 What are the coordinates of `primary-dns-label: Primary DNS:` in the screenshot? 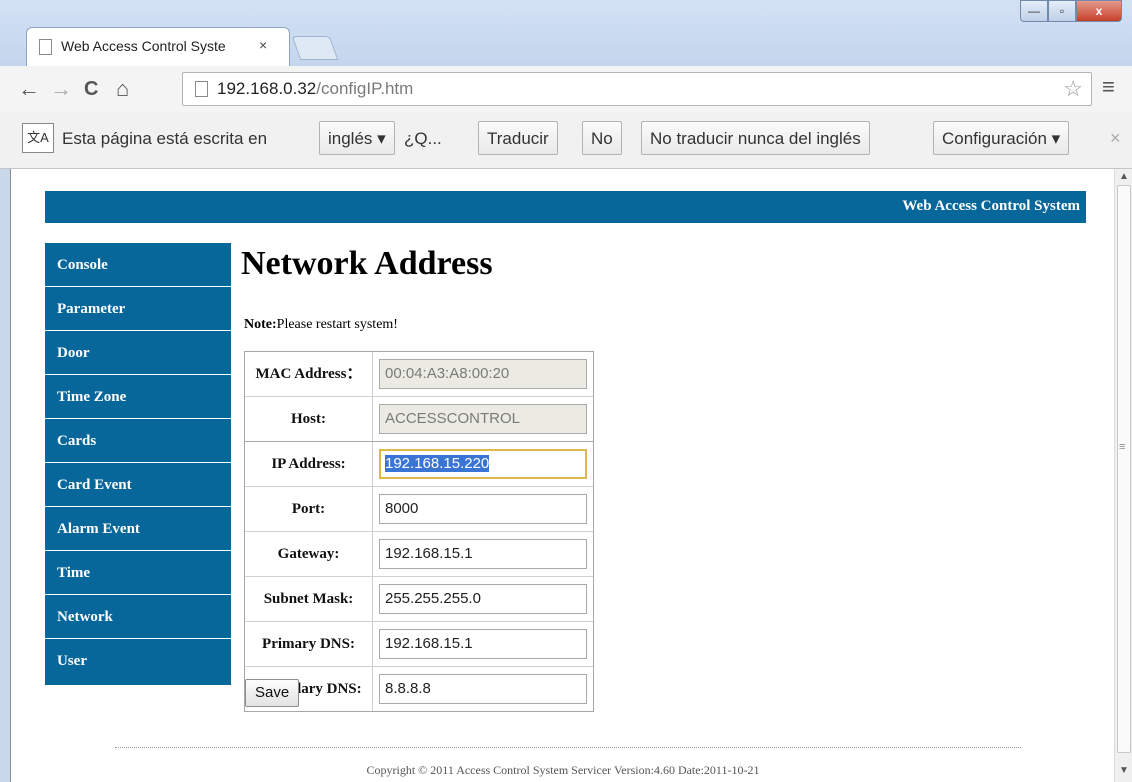 It's located at (309, 644).